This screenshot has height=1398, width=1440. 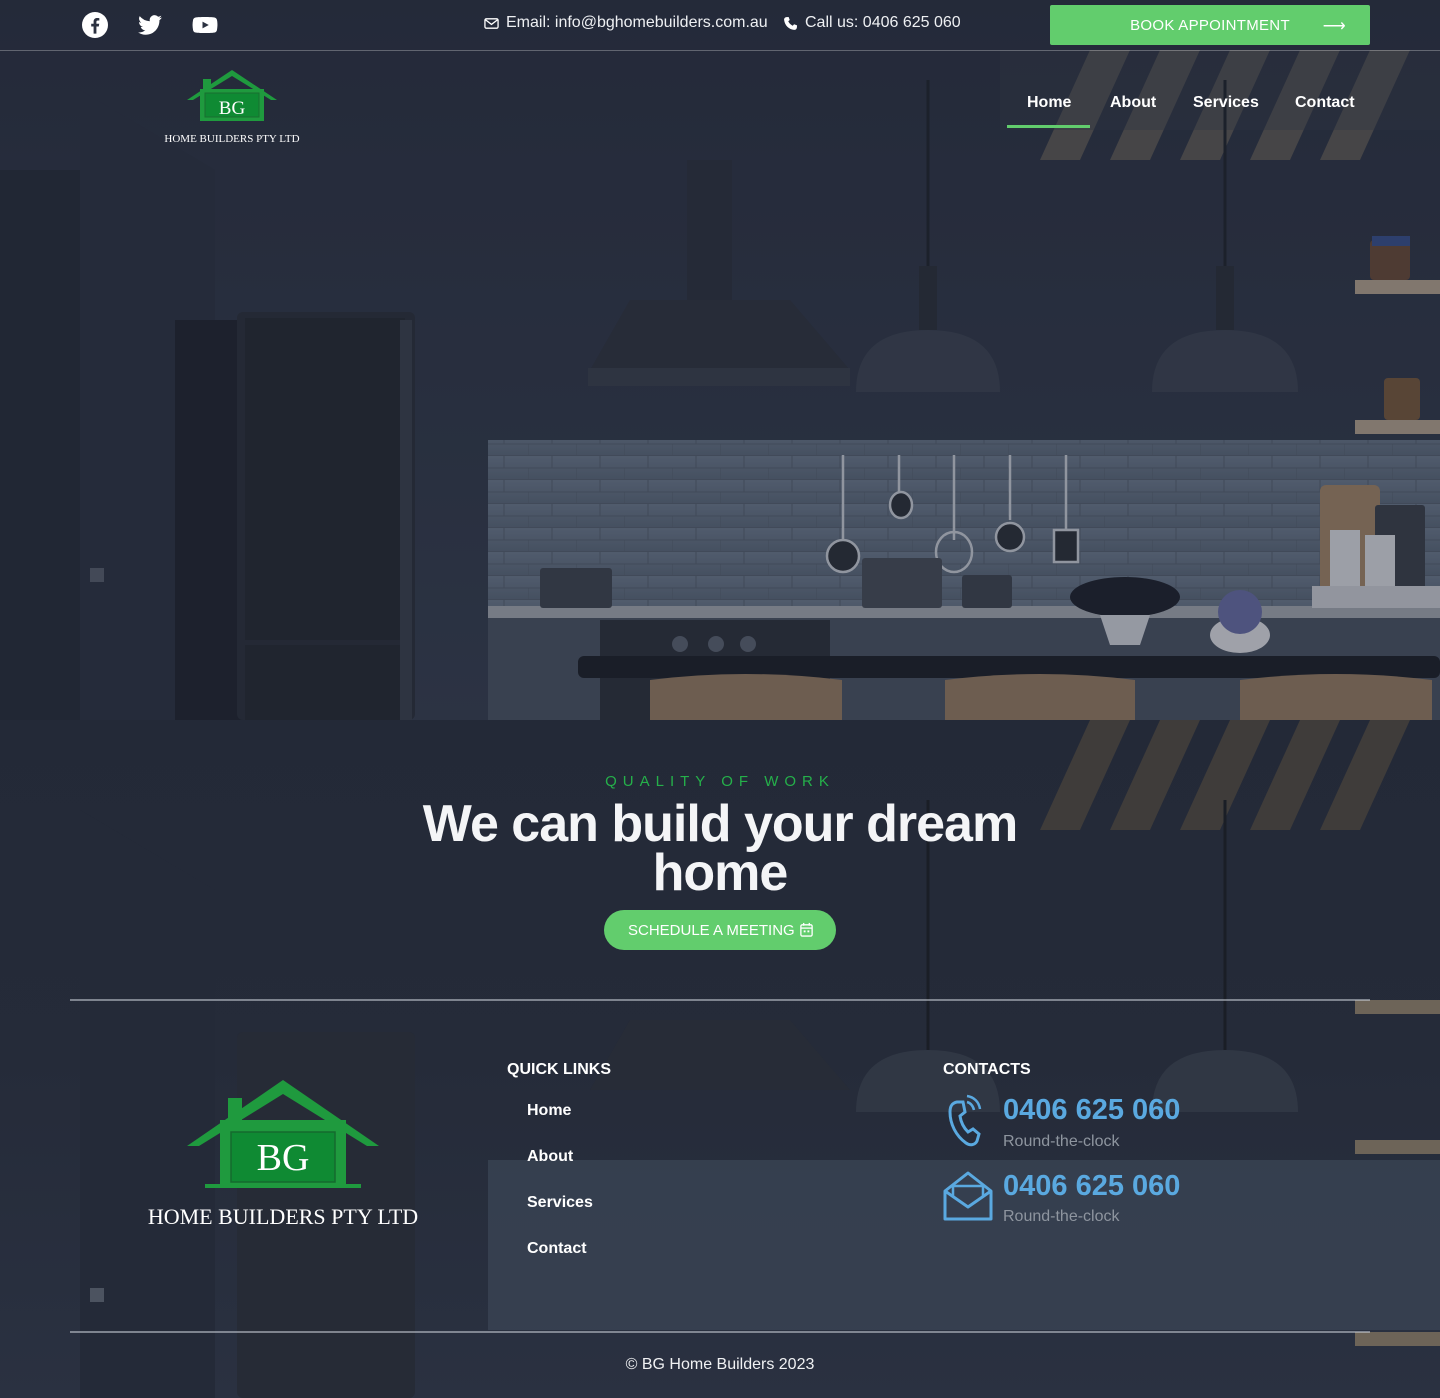 I want to click on contact-phone-1: 0406 625 060, so click(x=1091, y=1110).